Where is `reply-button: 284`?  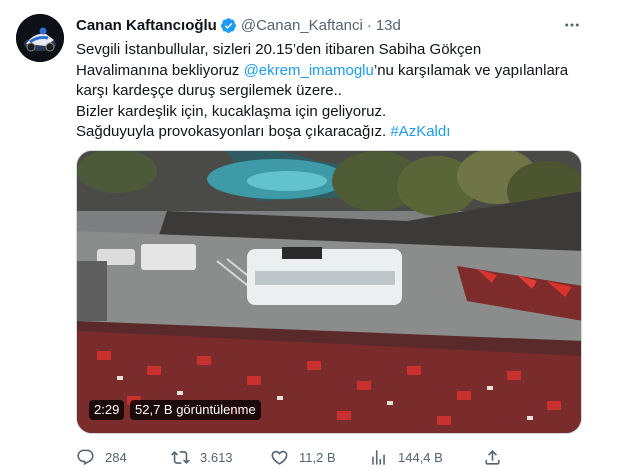
reply-button: 284 is located at coordinates (101, 457).